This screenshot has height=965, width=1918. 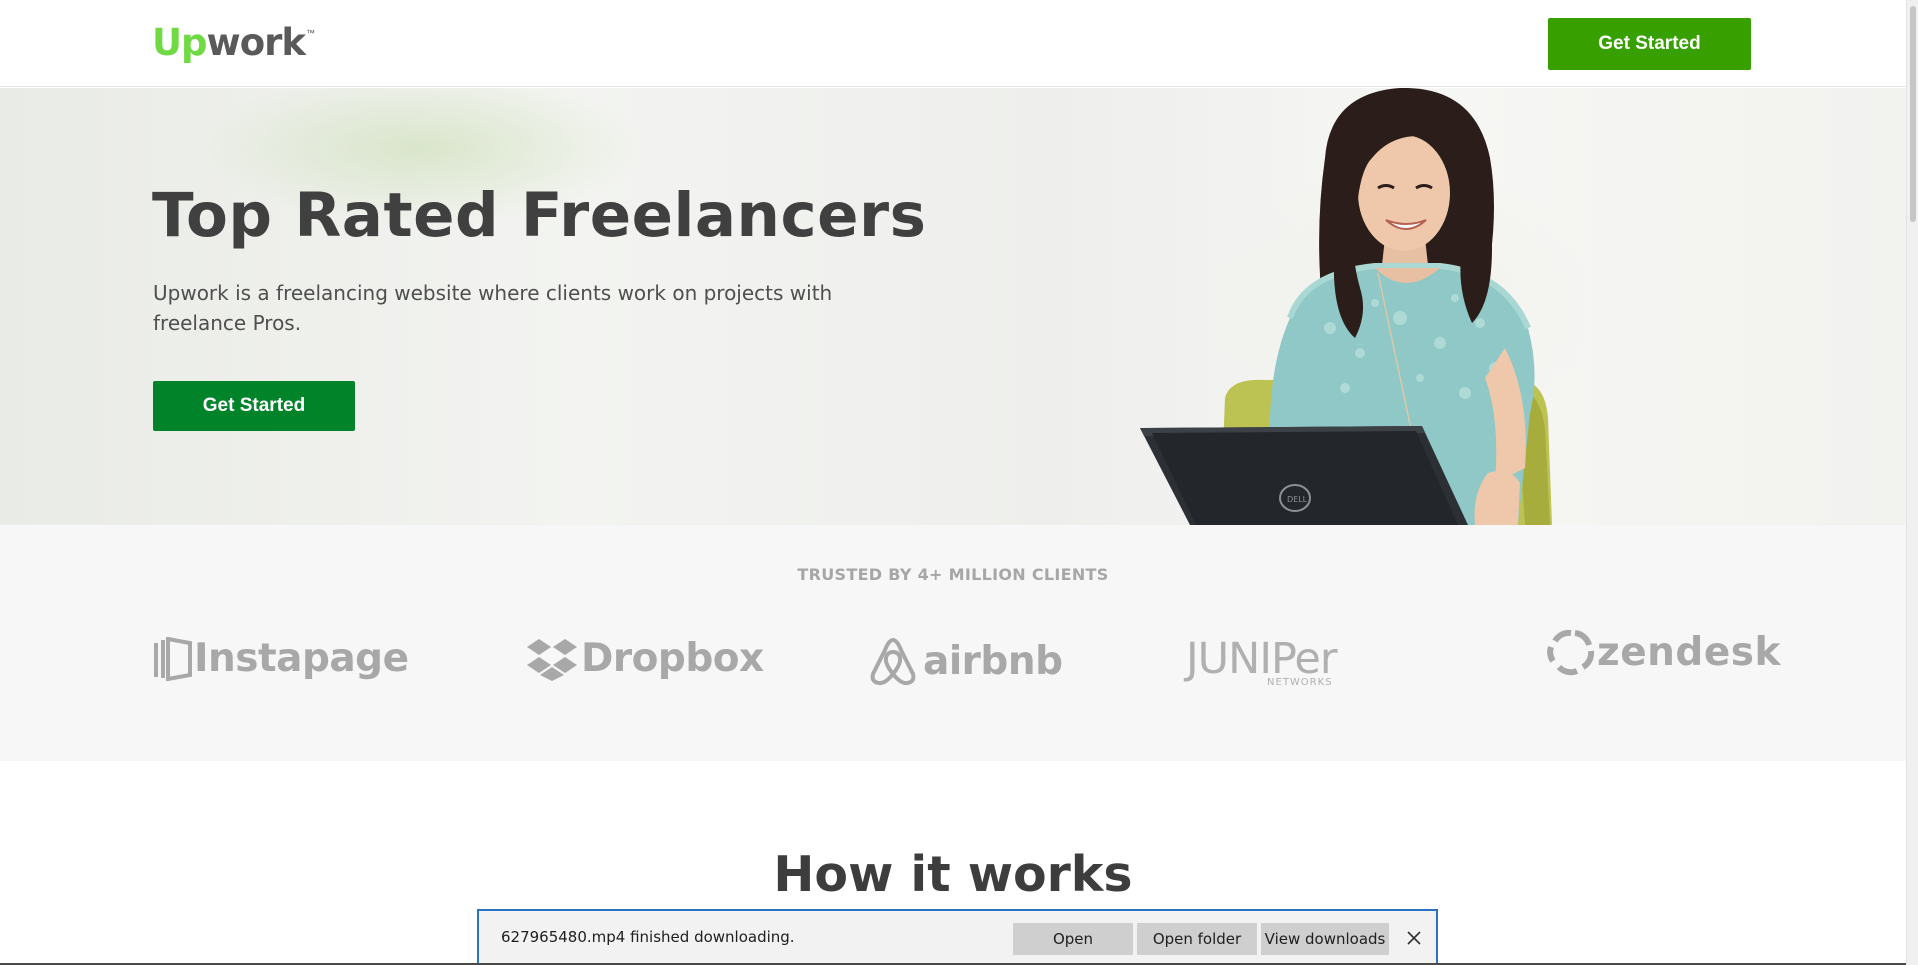 I want to click on zendesk-logo: zendesk, so click(x=1663, y=652).